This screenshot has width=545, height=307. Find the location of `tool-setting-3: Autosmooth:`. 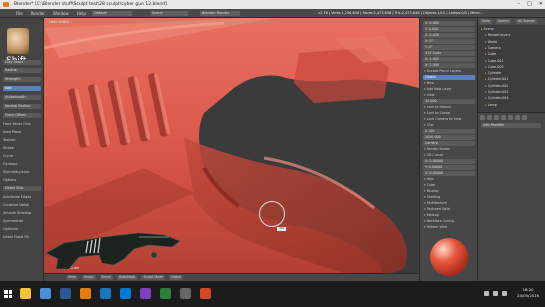

tool-setting-3: Autosmooth: is located at coordinates (22, 97).